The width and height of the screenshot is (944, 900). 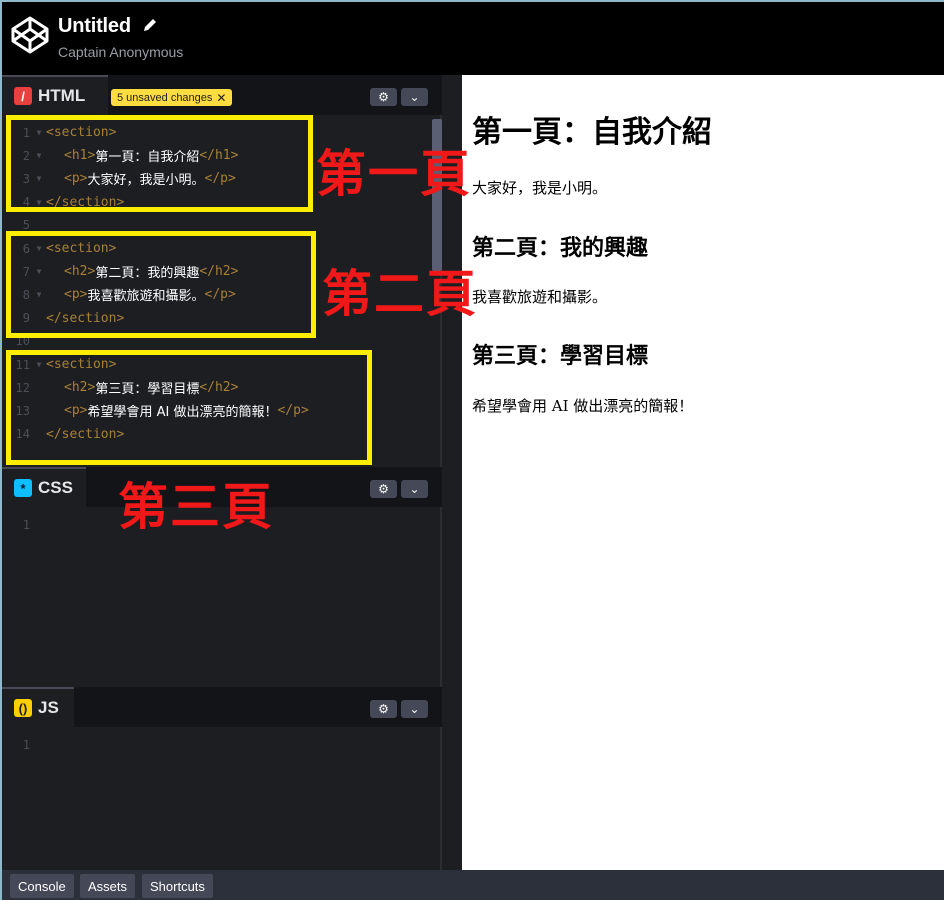 What do you see at coordinates (583, 406) in the screenshot?
I see `preview-paragraph-3: 希望學會用 AI 做出漂亮的簡報！` at bounding box center [583, 406].